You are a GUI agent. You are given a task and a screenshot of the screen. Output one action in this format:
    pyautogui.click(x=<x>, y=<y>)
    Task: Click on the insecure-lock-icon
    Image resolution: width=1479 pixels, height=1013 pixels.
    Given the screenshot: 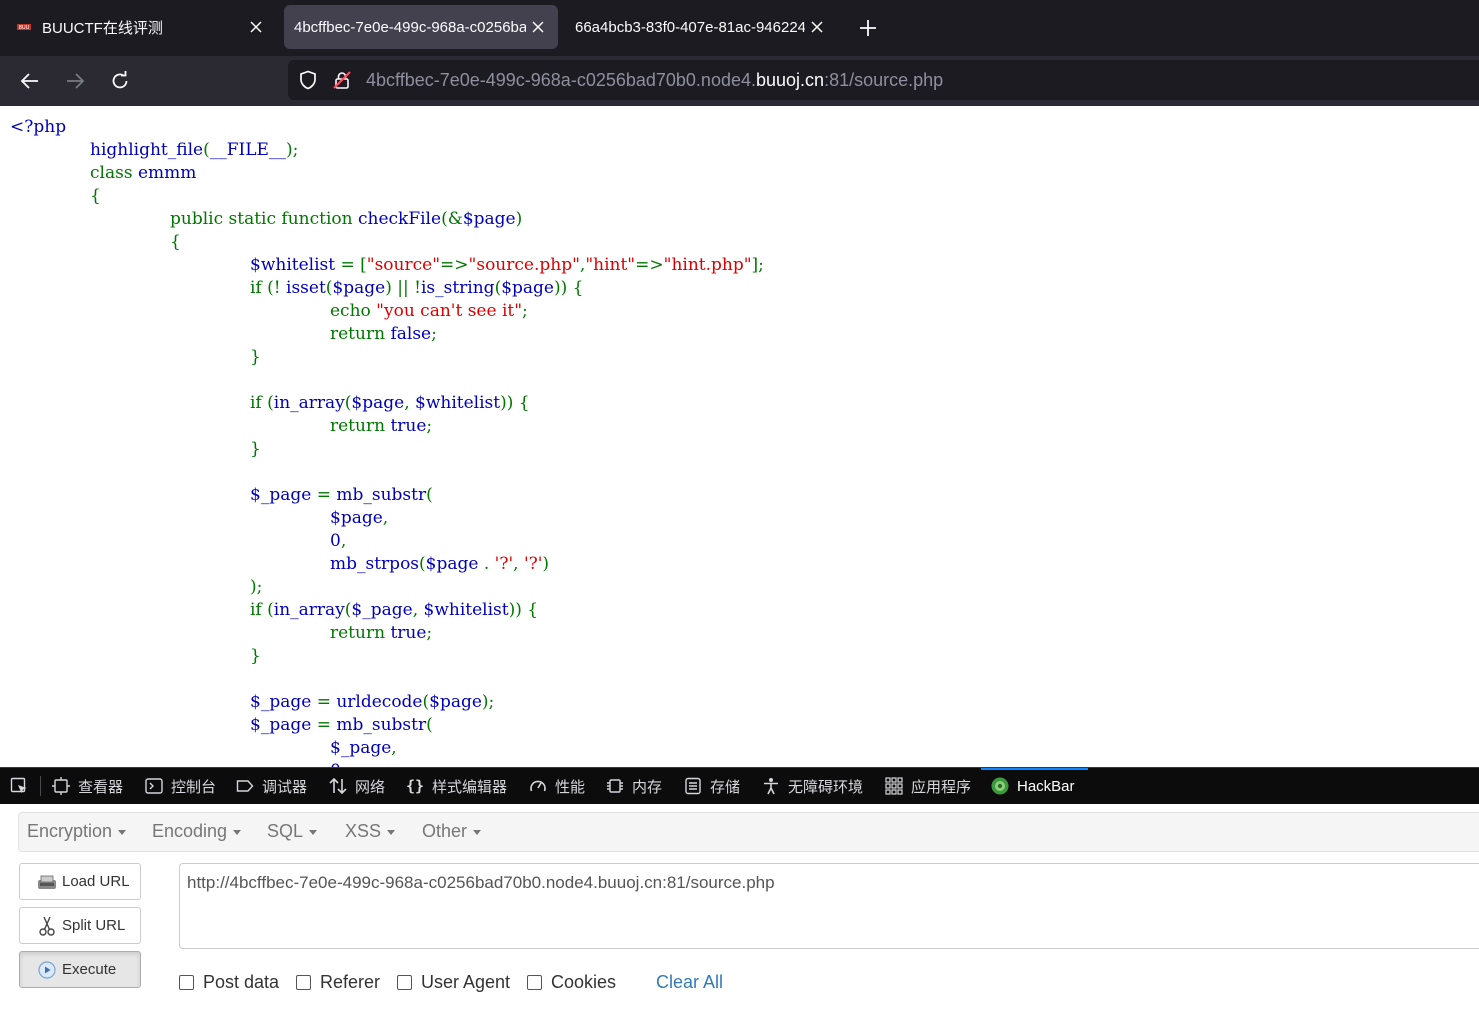 What is the action you would take?
    pyautogui.click(x=342, y=80)
    